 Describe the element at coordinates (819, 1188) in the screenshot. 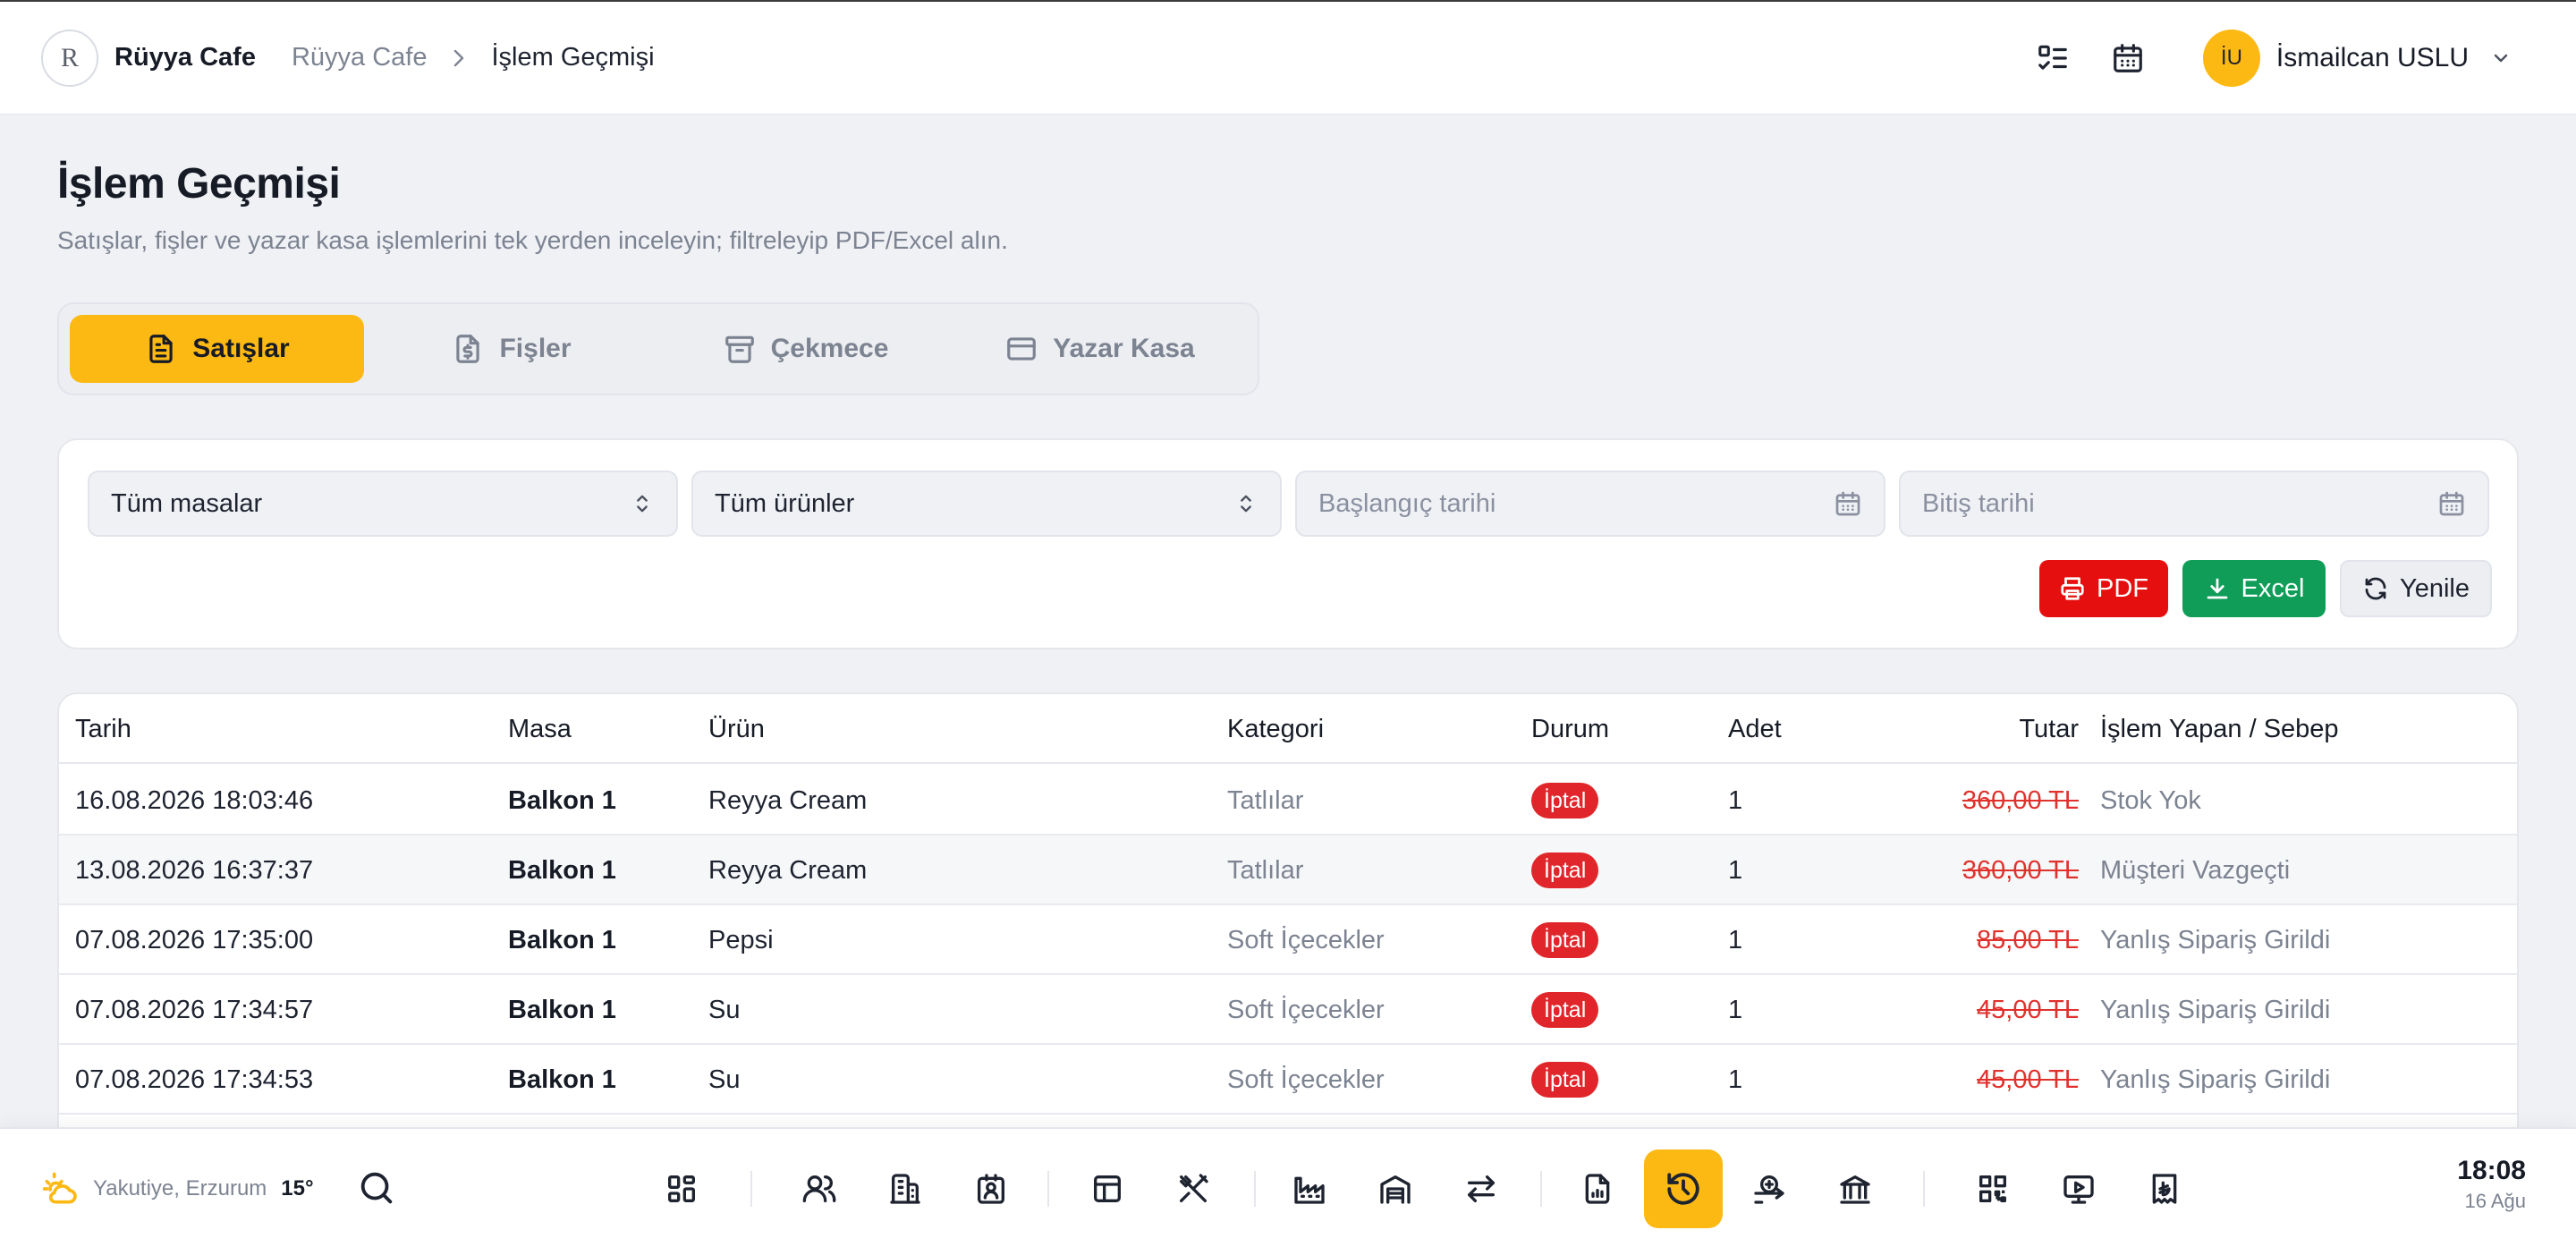

I see `users-icon` at that location.